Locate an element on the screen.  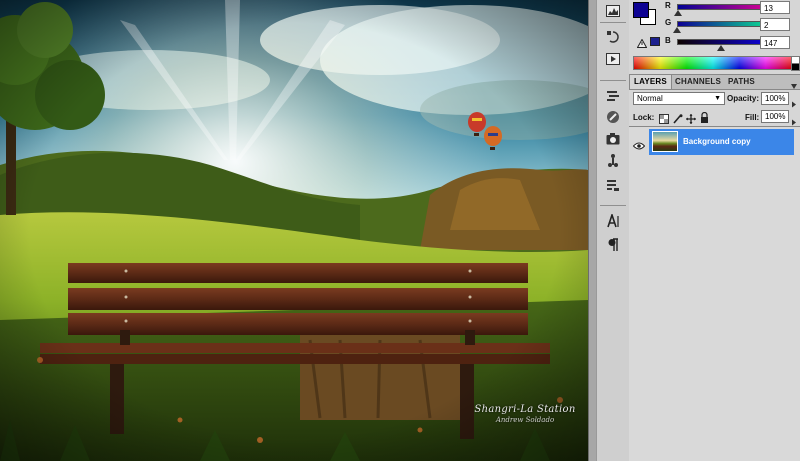
opacity-field: 100% is located at coordinates (775, 98).